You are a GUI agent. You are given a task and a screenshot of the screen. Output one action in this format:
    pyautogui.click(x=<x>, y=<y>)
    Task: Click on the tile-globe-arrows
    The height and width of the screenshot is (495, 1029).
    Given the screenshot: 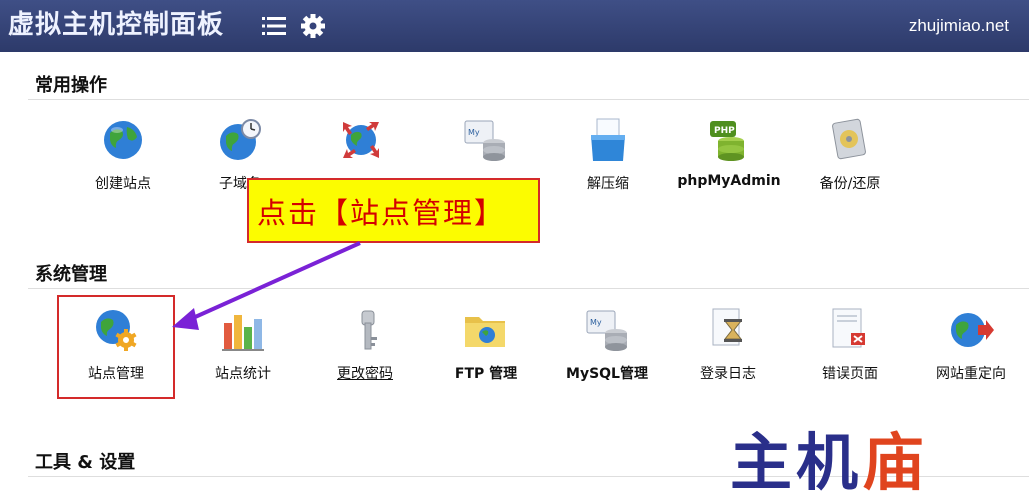 What is the action you would take?
    pyautogui.click(x=361, y=145)
    